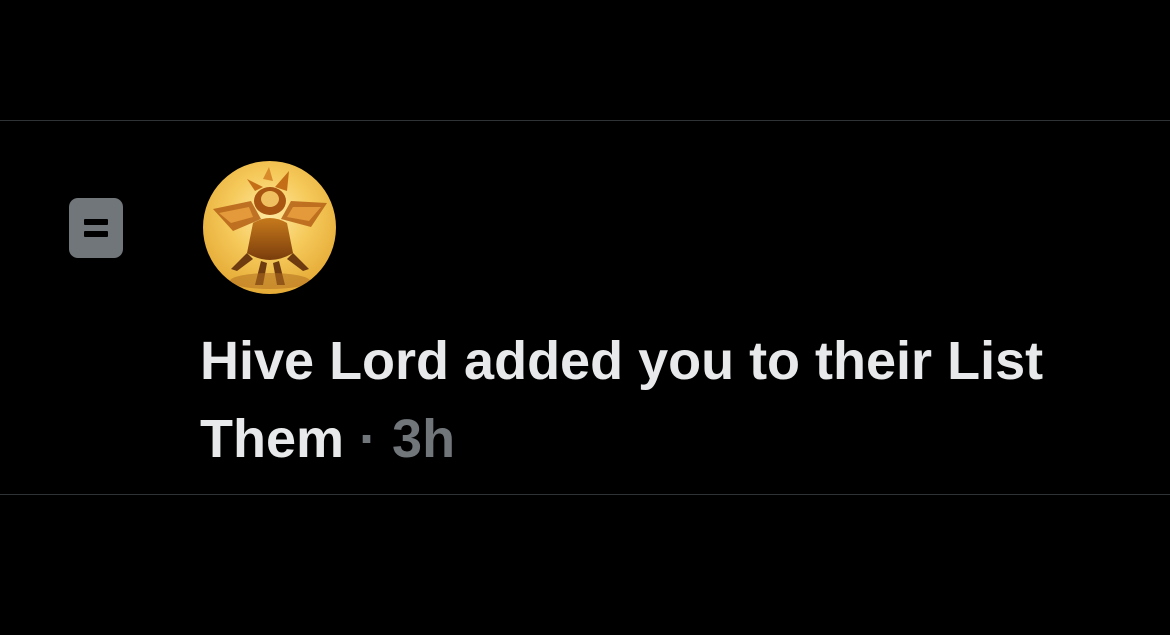 The height and width of the screenshot is (635, 1170). Describe the element at coordinates (995, 361) in the screenshot. I see `list-prefix-text: List` at that location.